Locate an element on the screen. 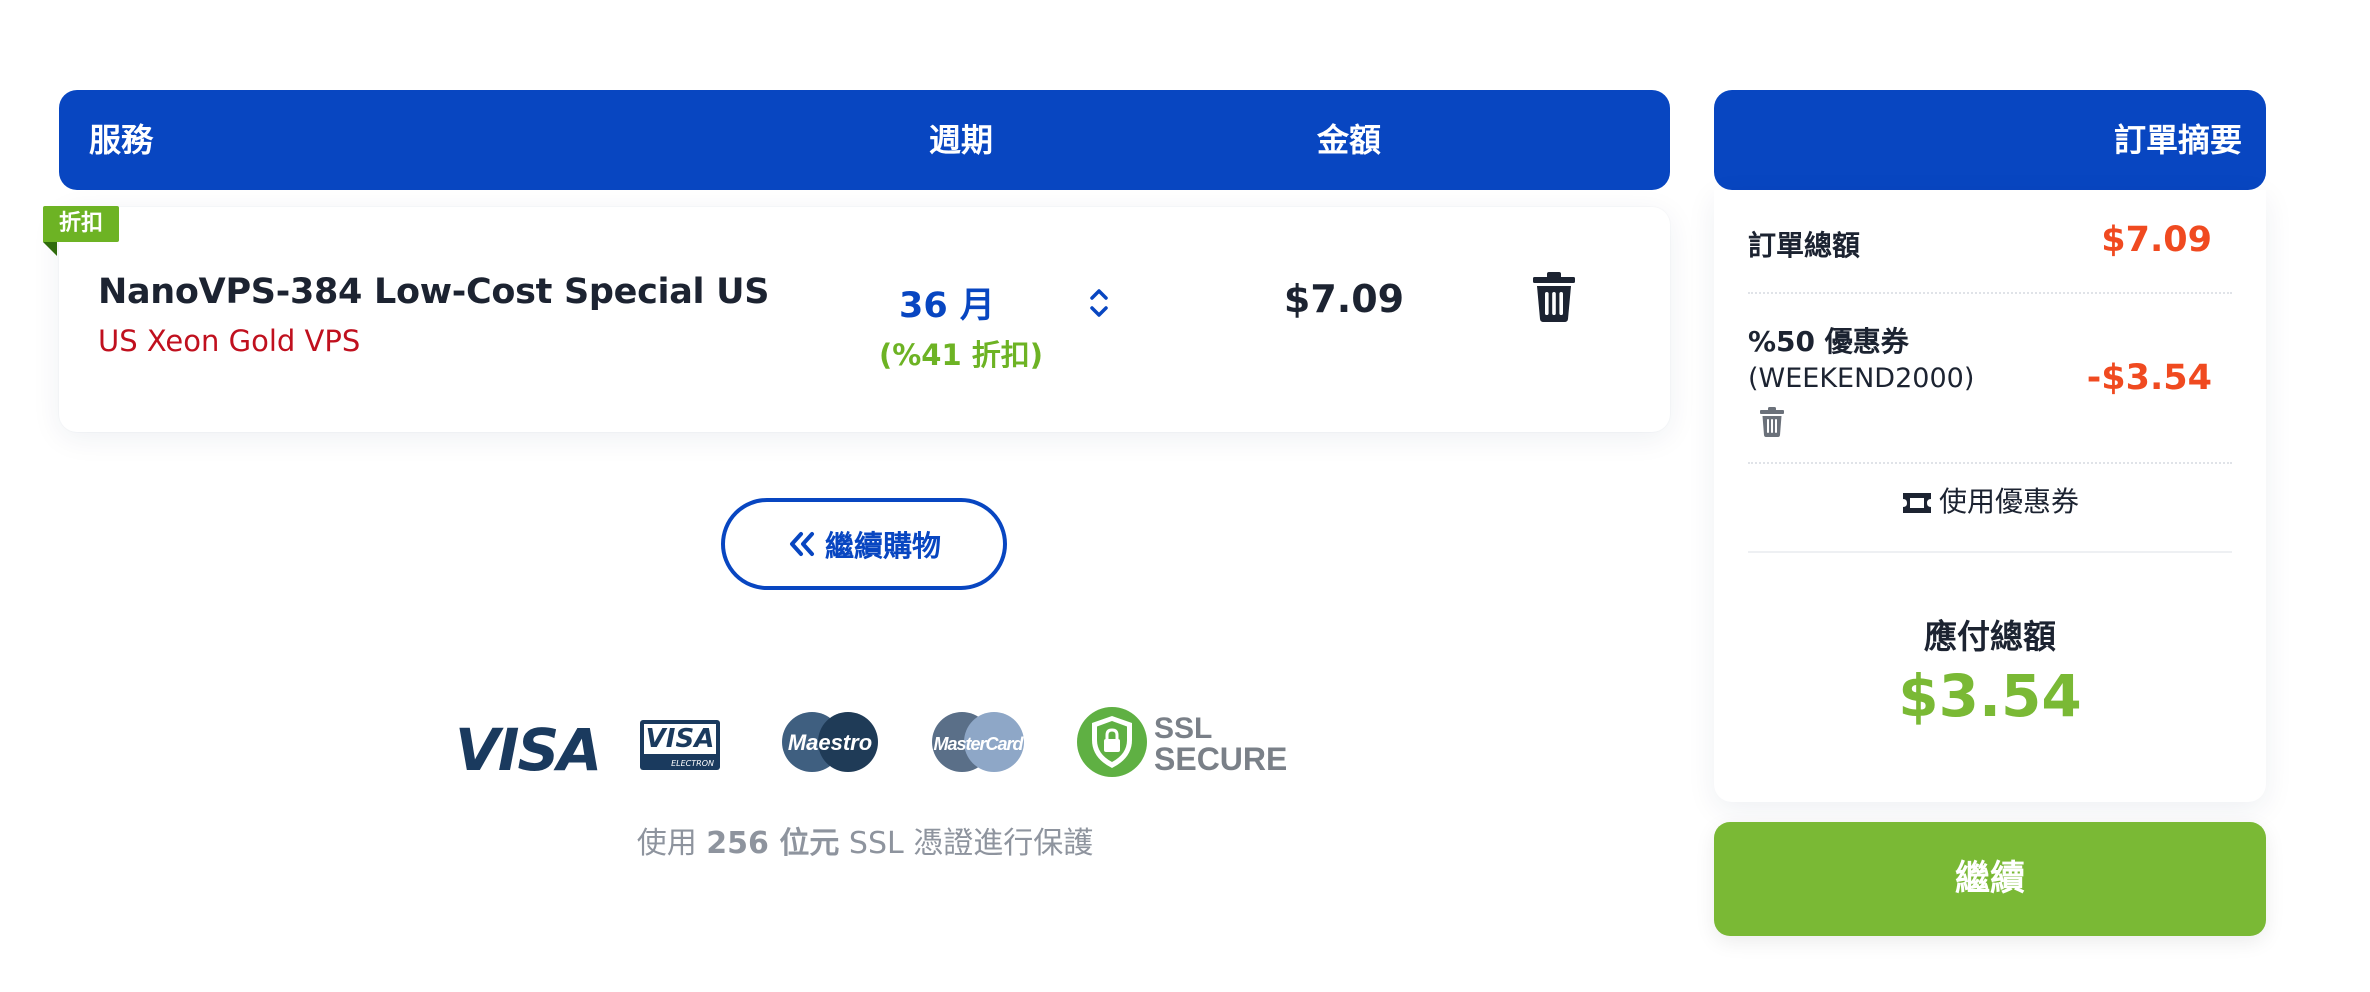 The image size is (2370, 992). discount-badge: 折扣 is located at coordinates (81, 231).